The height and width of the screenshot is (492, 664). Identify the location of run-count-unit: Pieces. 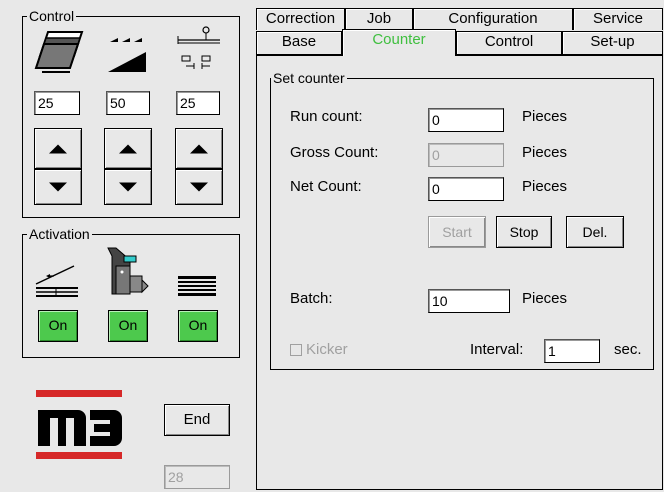
(545, 116).